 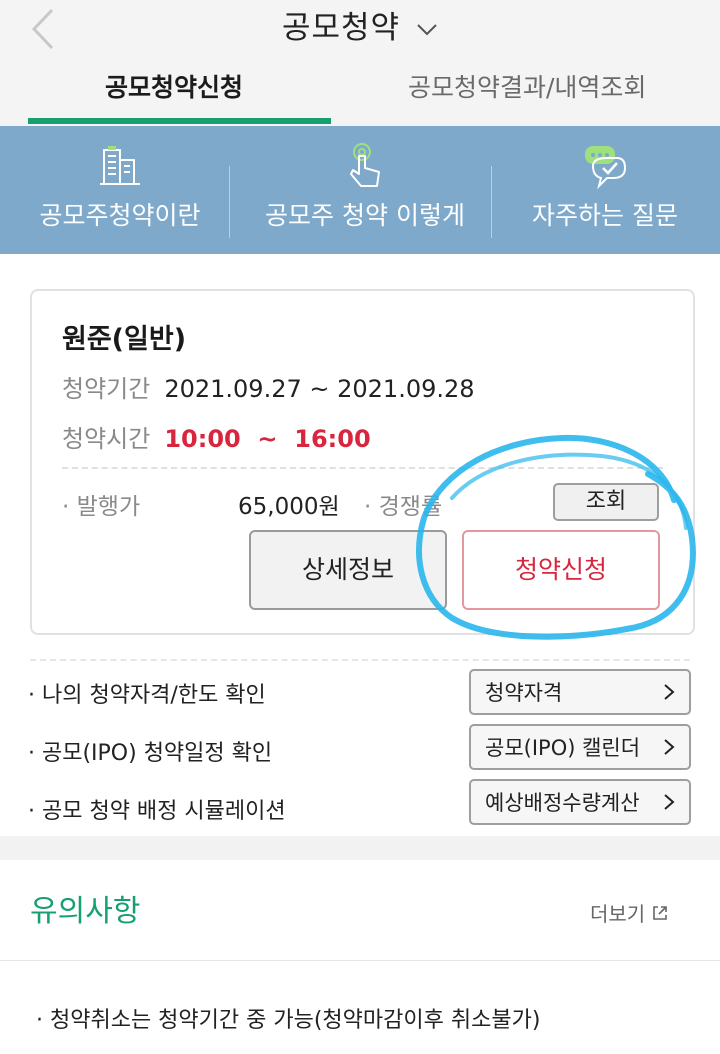 I want to click on building-icon, so click(x=120, y=165).